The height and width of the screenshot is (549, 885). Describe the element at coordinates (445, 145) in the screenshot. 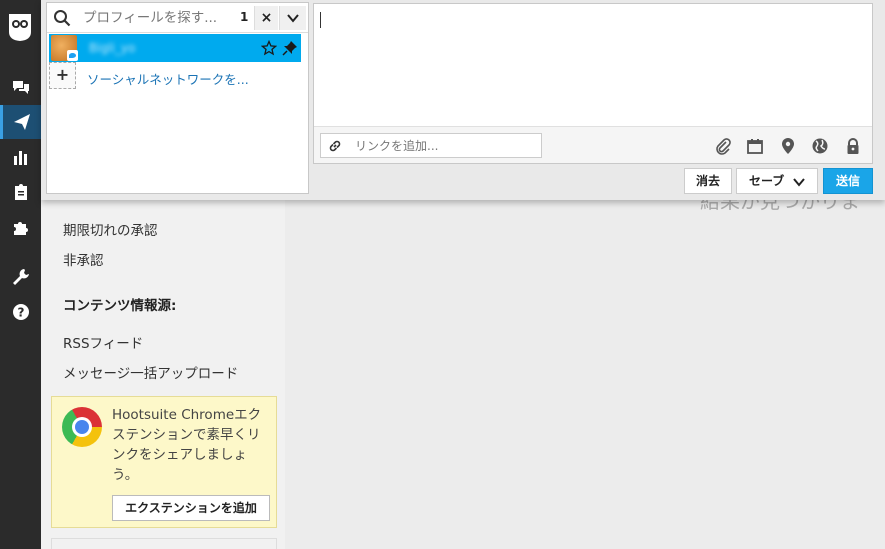

I see `add-link-input` at that location.